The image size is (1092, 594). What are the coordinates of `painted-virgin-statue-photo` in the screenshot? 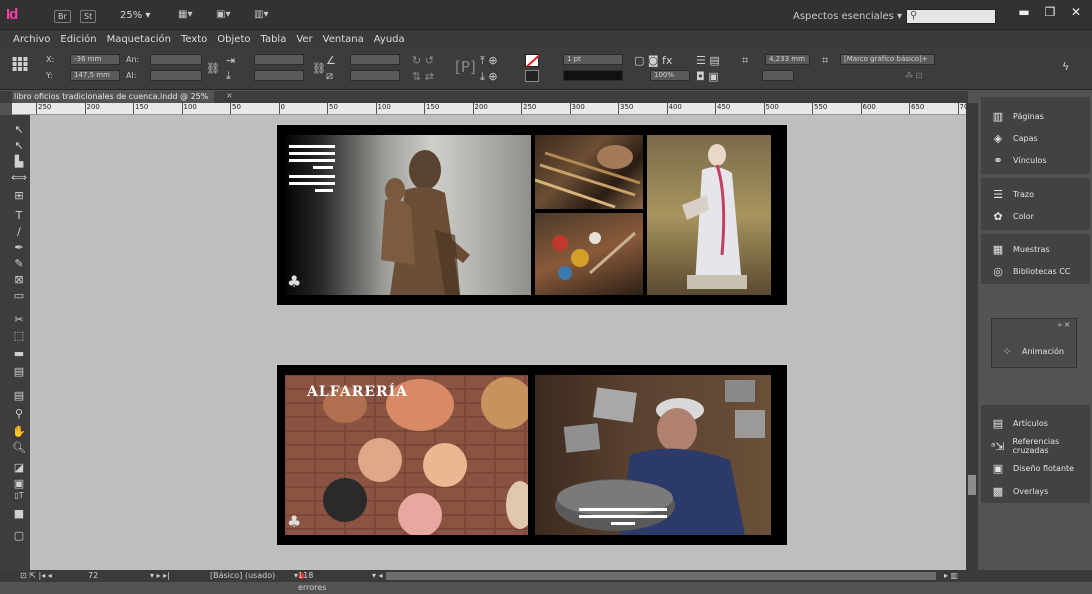 It's located at (709, 215).